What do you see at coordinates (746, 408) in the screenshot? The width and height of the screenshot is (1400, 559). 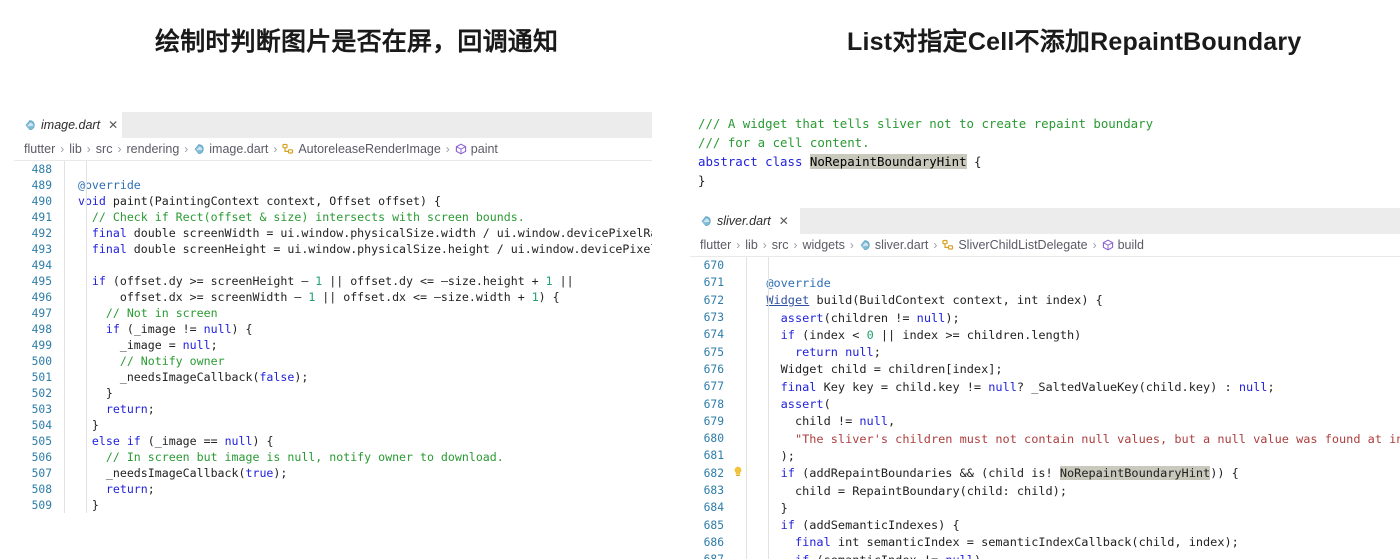 I see `fold-rail` at bounding box center [746, 408].